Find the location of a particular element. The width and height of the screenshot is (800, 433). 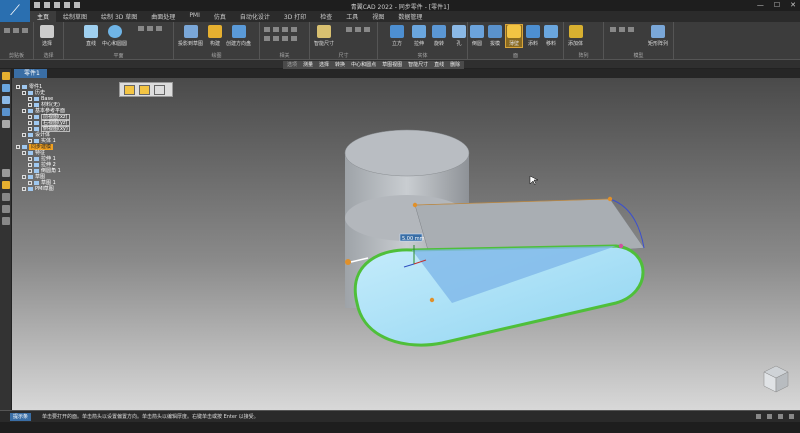

relate-fix-icon is located at coordinates (276, 38).